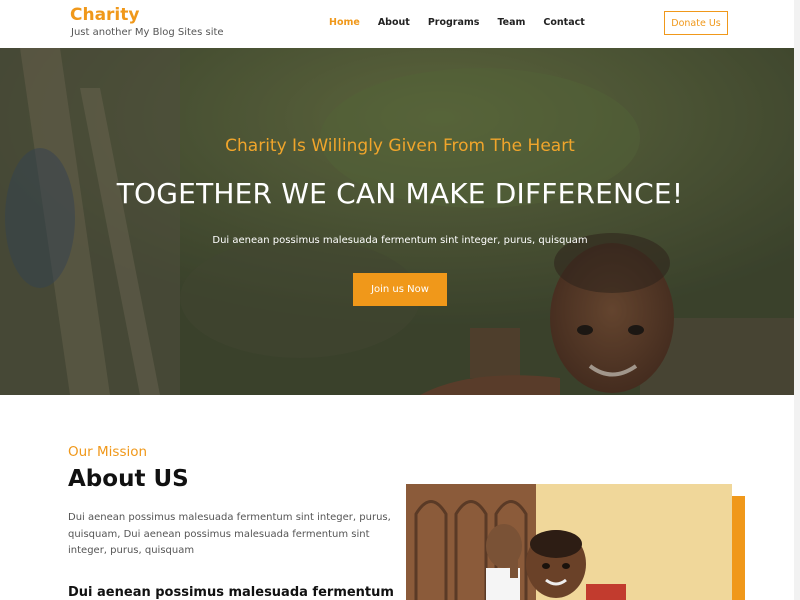 This screenshot has height=600, width=800. What do you see at coordinates (394, 22) in the screenshot?
I see `nav-item-about: About` at bounding box center [394, 22].